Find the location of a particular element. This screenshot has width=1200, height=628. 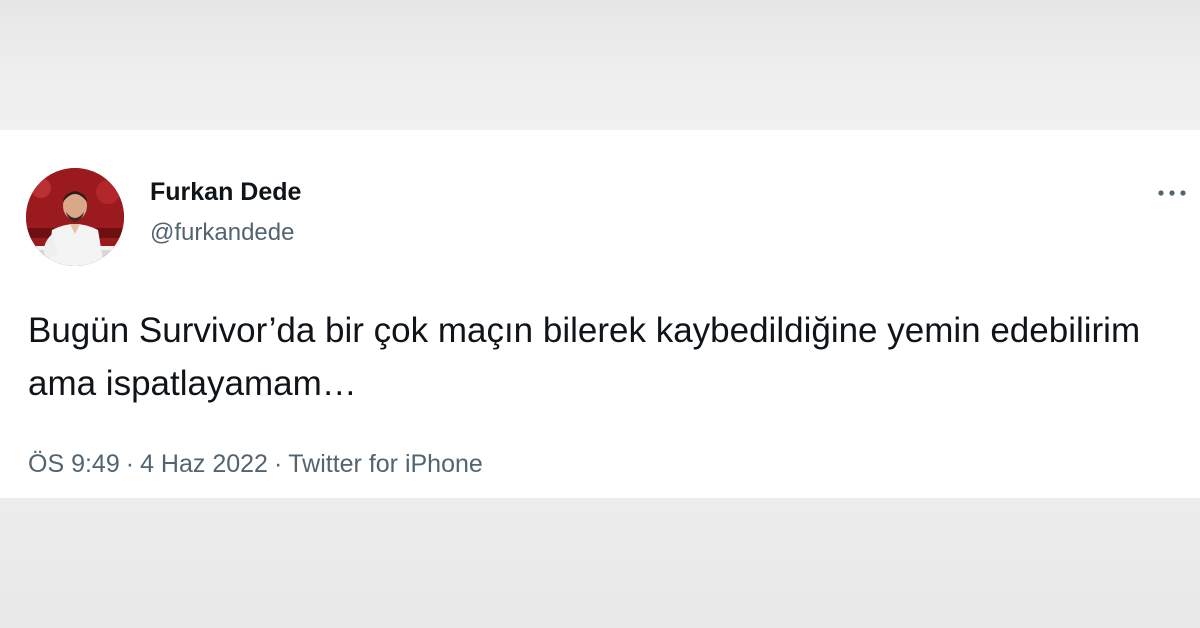

tweet-metadata: ÖS 9:49 · 4 Haz 2022 · Twitter for iPhone is located at coordinates (255, 464).